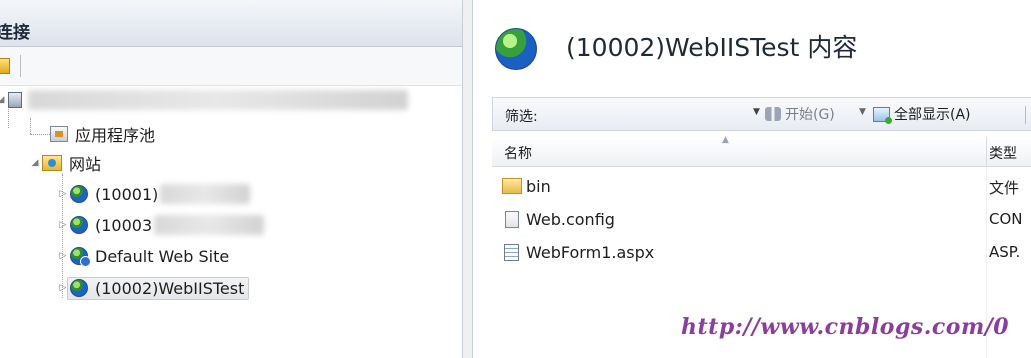  I want to click on start-dropdown-icon: ▼, so click(862, 112).